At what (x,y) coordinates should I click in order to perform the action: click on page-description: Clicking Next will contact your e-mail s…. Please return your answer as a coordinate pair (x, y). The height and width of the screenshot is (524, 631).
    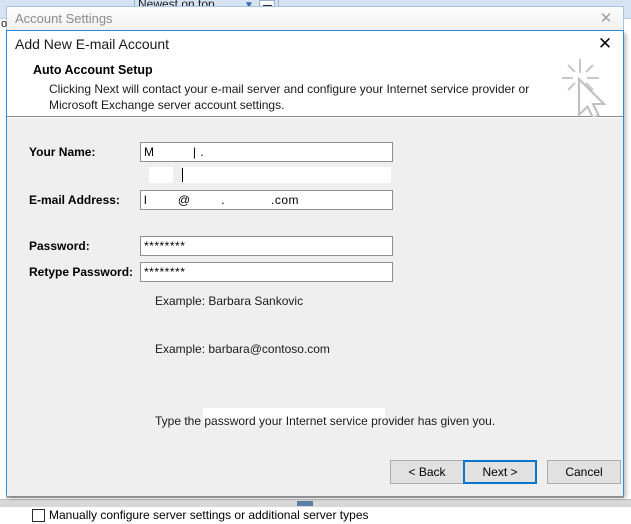
    Looking at the image, I should click on (289, 97).